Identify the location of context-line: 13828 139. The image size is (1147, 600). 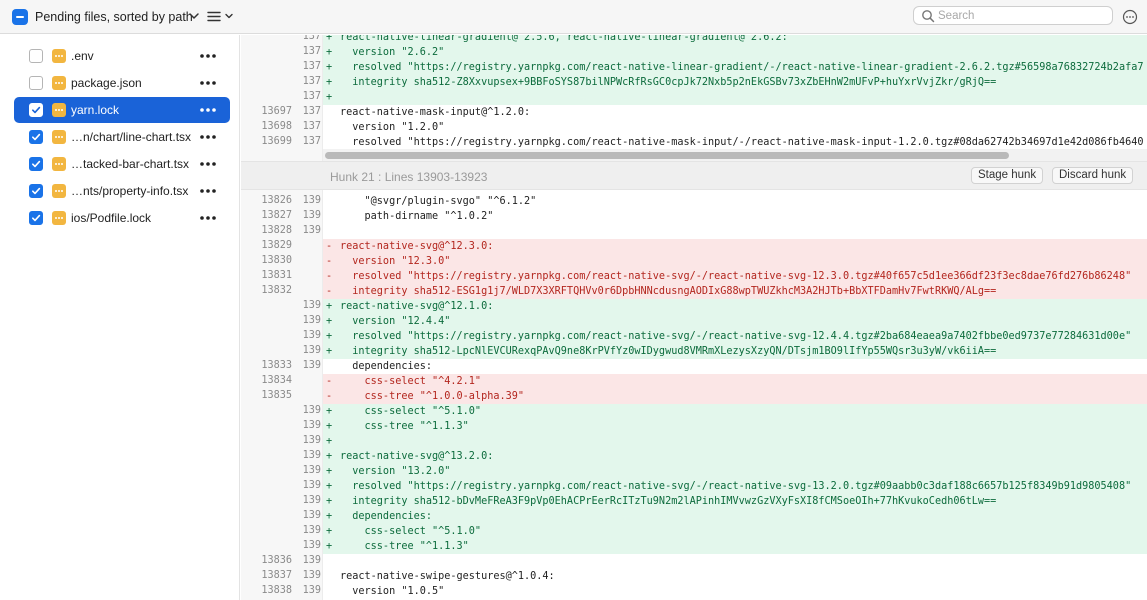
(694, 231).